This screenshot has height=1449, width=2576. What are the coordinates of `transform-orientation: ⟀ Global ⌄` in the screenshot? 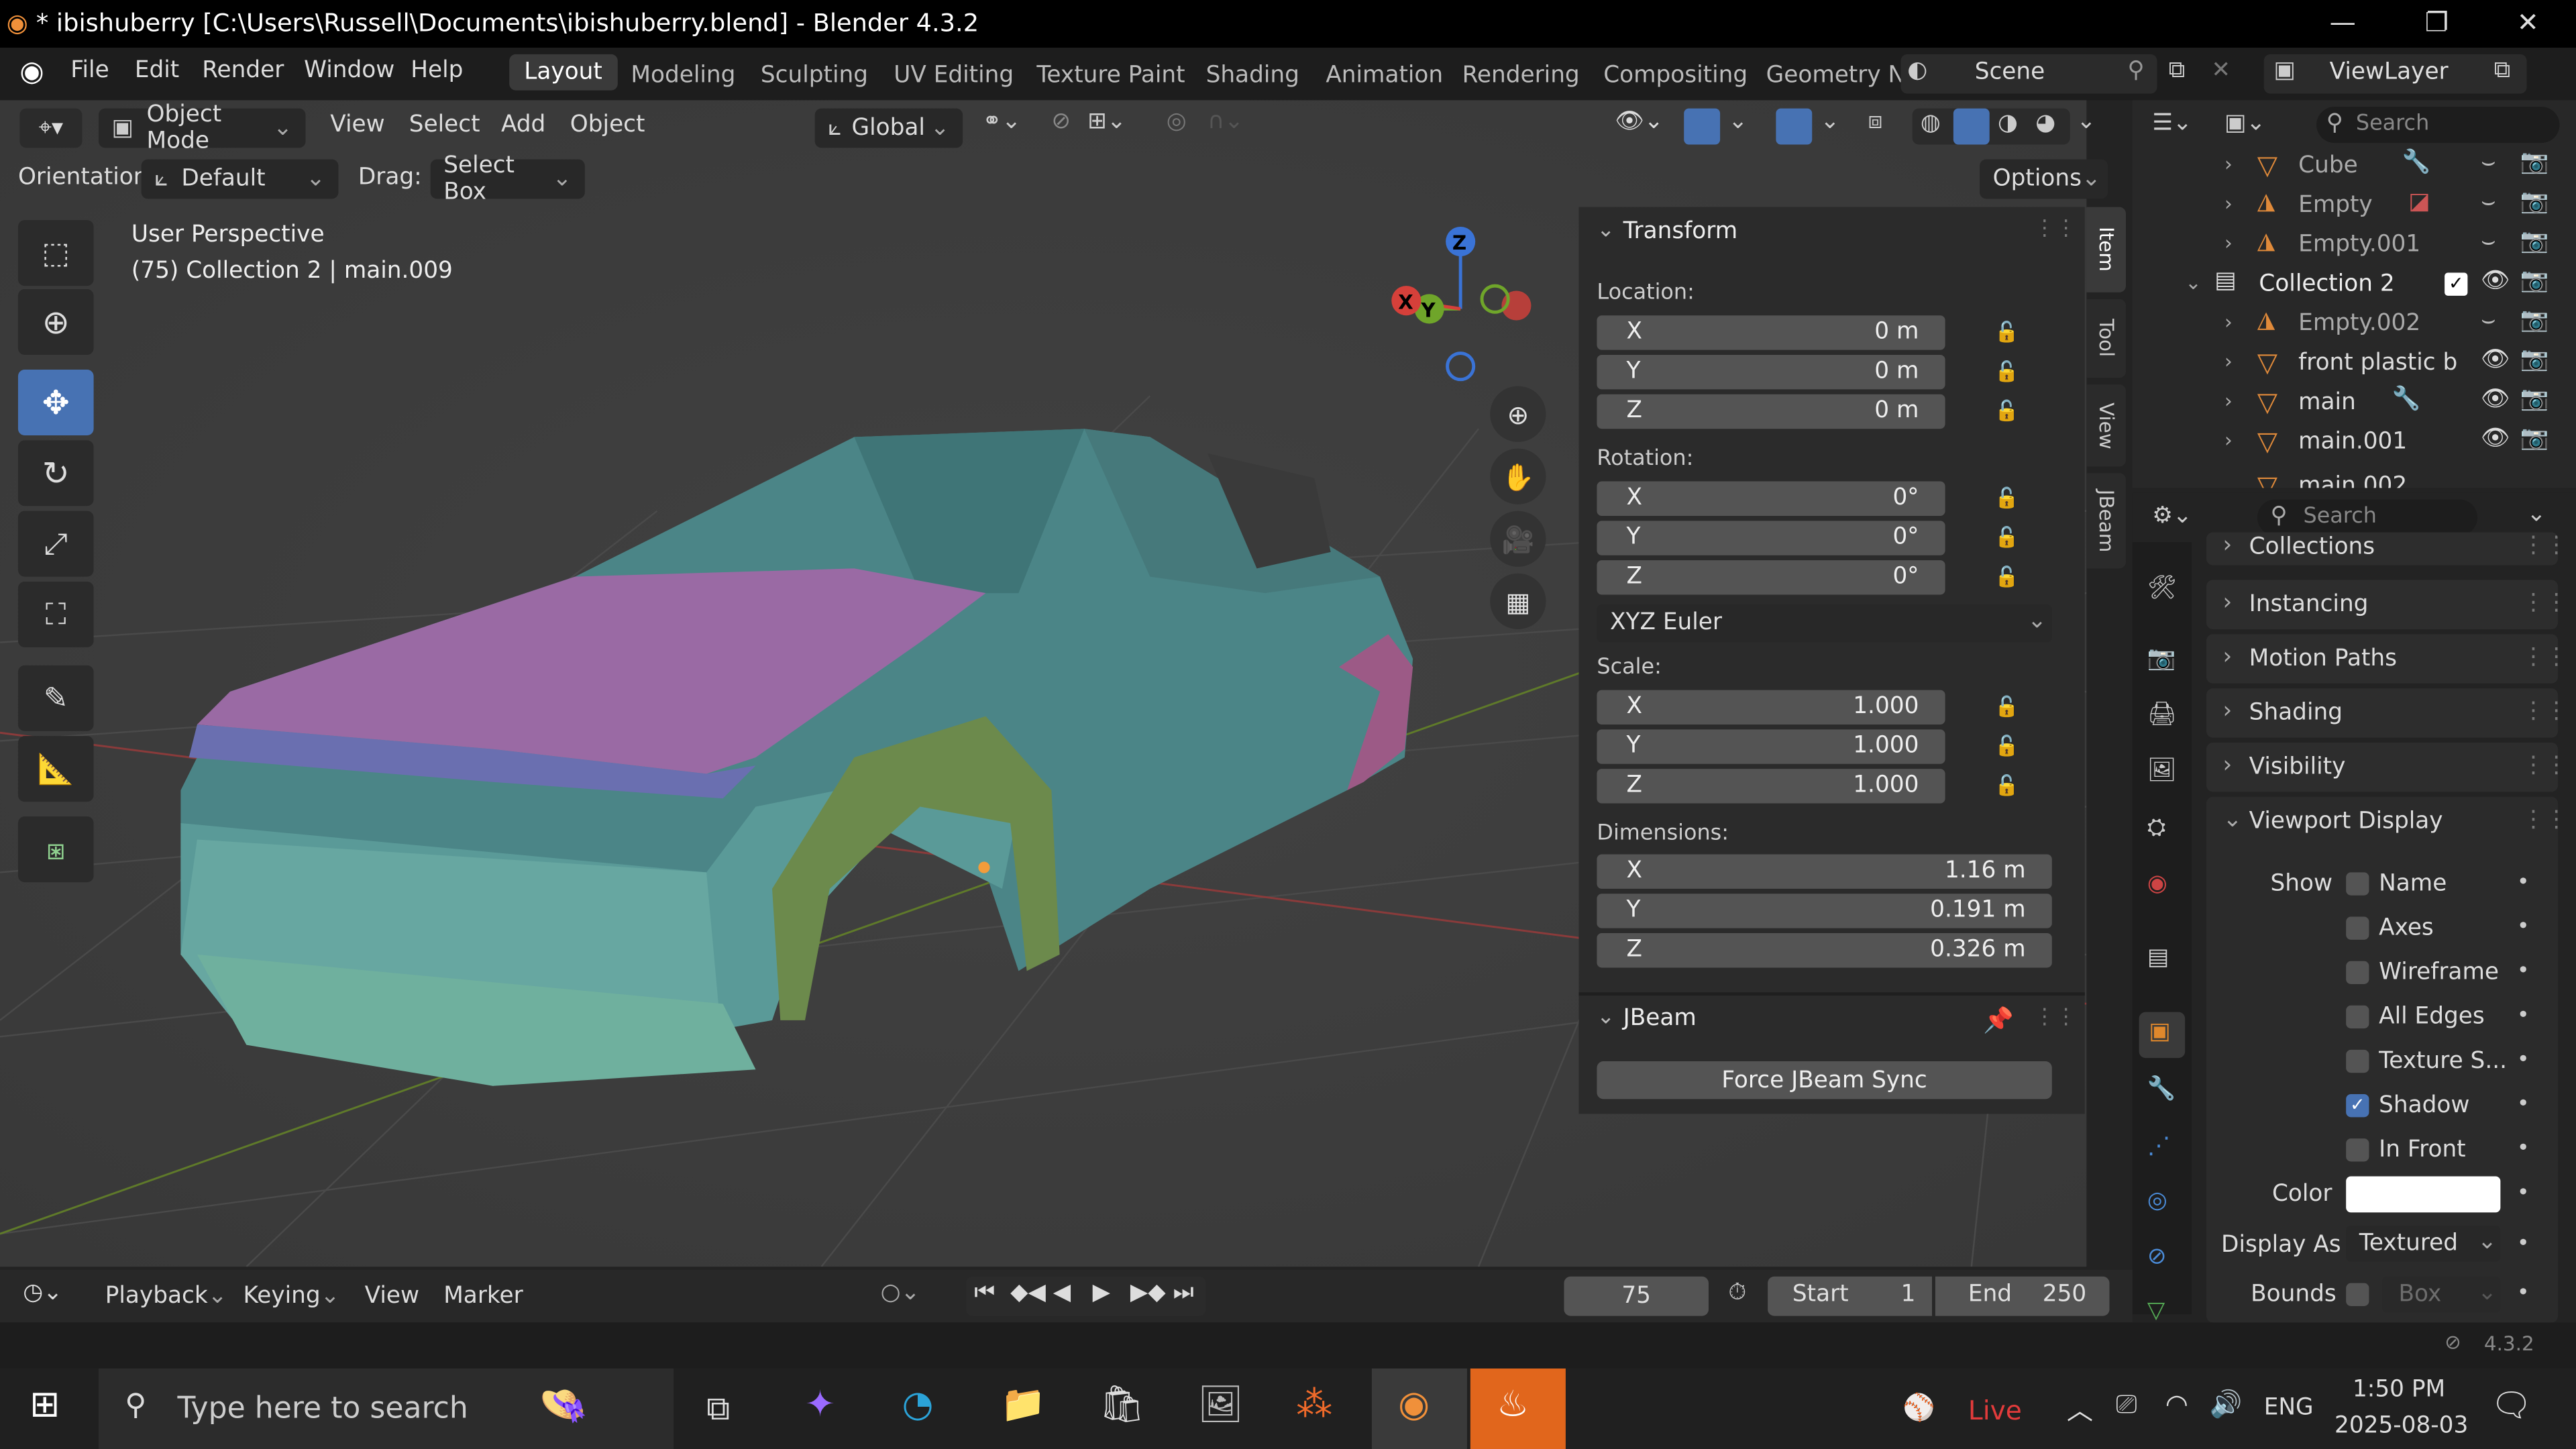 It's located at (888, 128).